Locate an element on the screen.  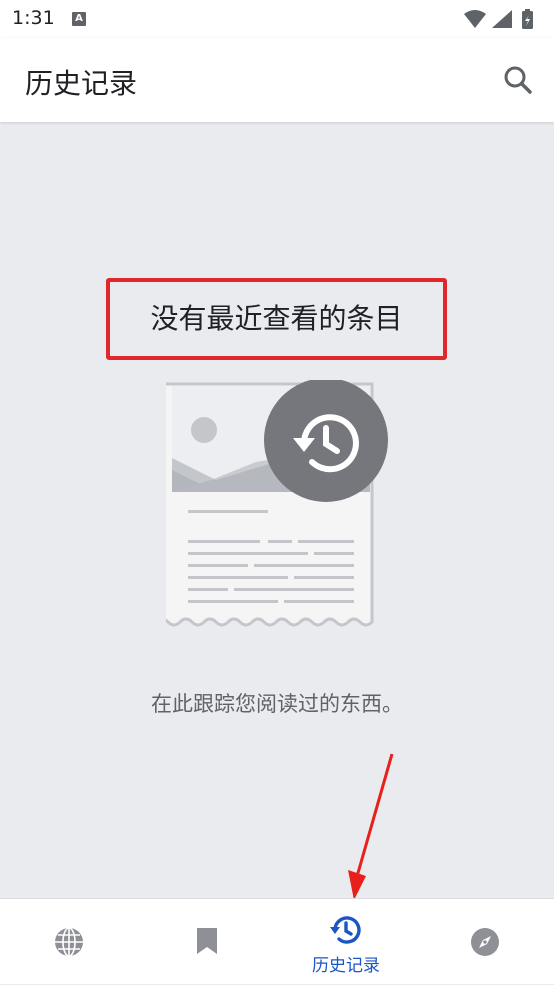
nav-item-web is located at coordinates (69, 942).